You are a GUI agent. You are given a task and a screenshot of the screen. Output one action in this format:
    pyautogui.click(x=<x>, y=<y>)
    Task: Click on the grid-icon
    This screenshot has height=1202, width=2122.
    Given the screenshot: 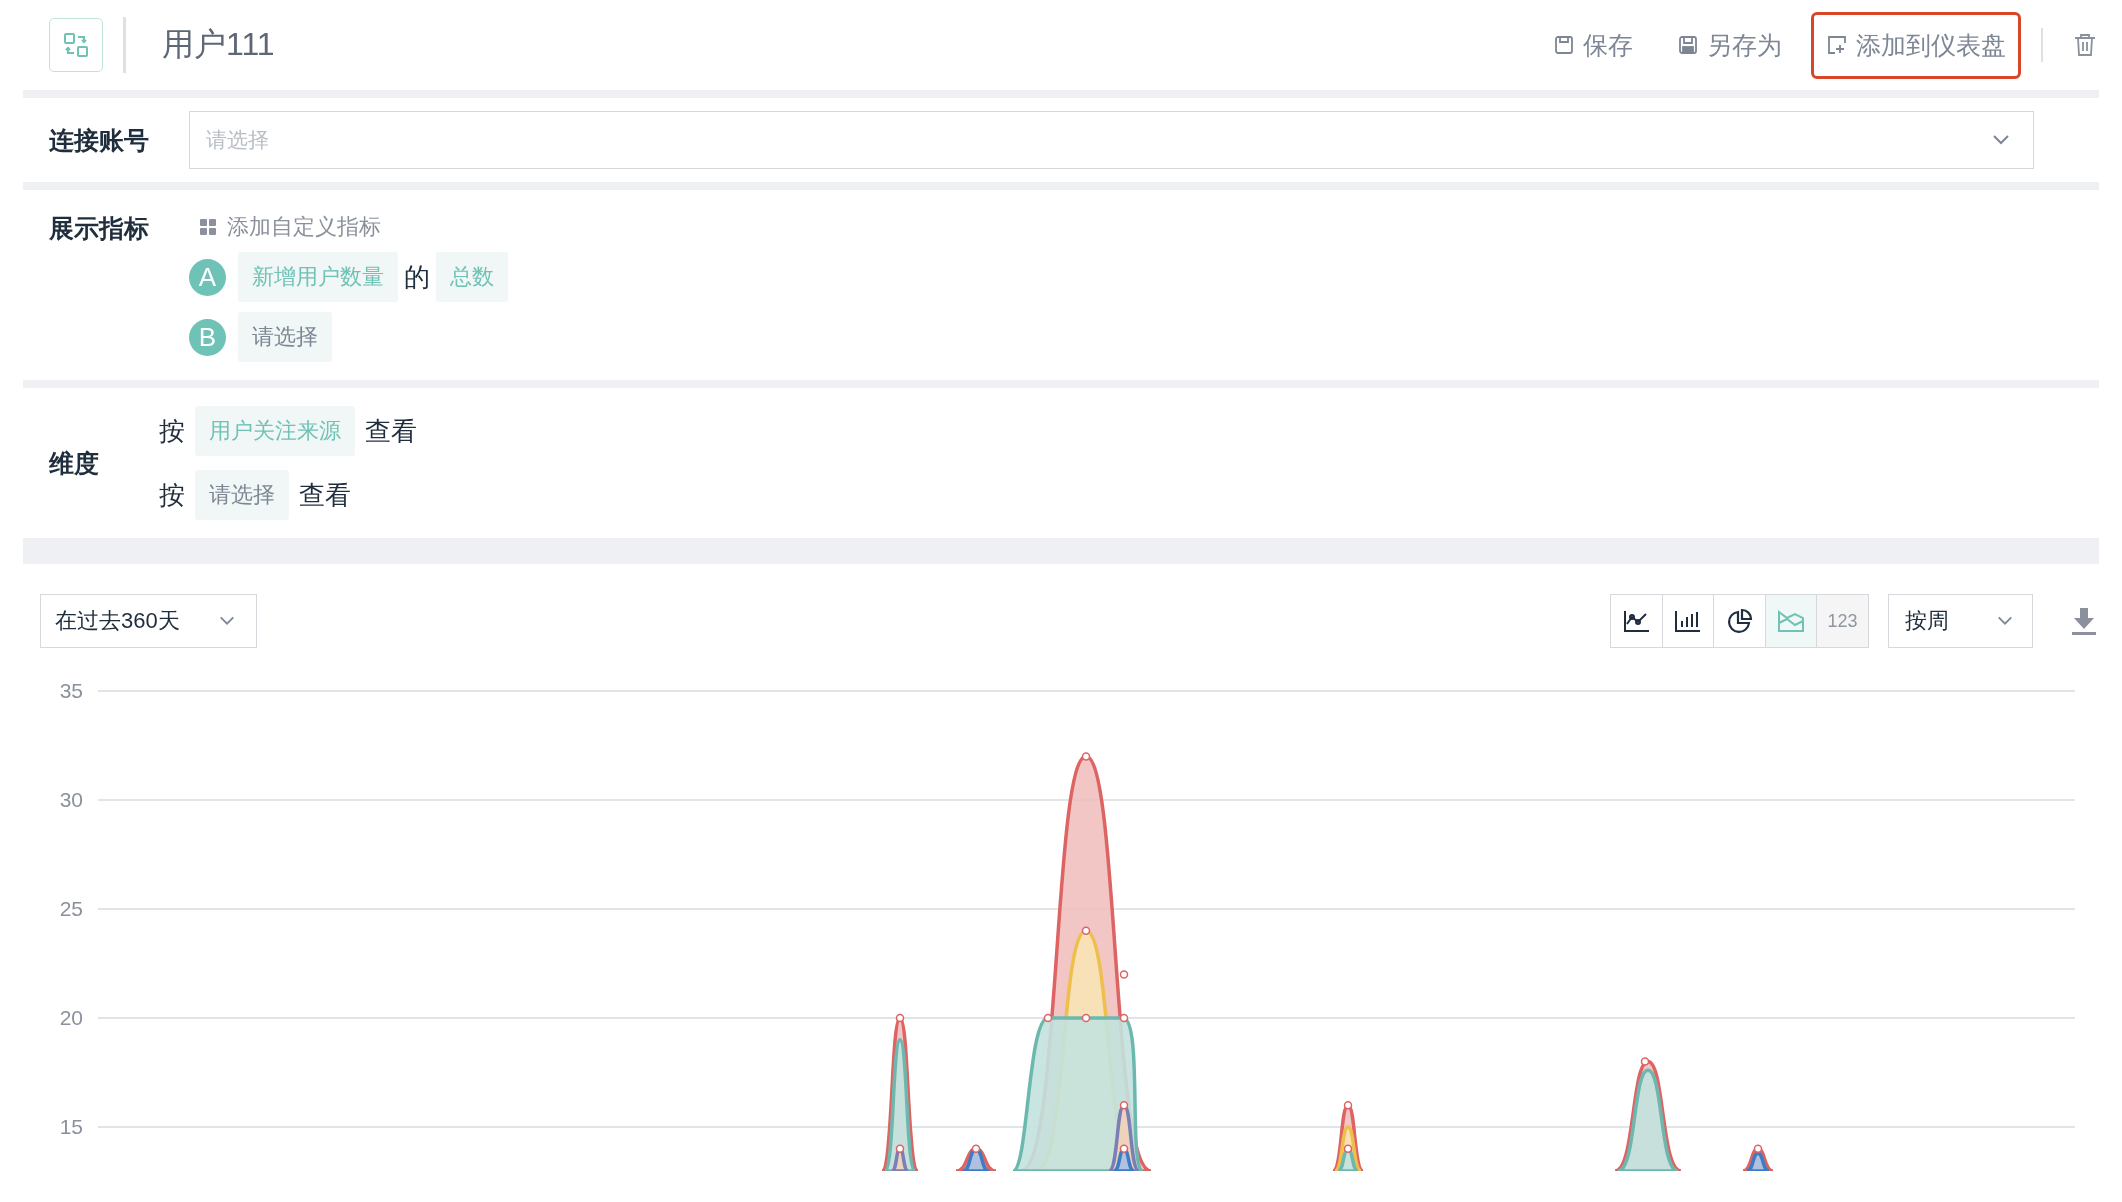 What is the action you would take?
    pyautogui.click(x=208, y=227)
    